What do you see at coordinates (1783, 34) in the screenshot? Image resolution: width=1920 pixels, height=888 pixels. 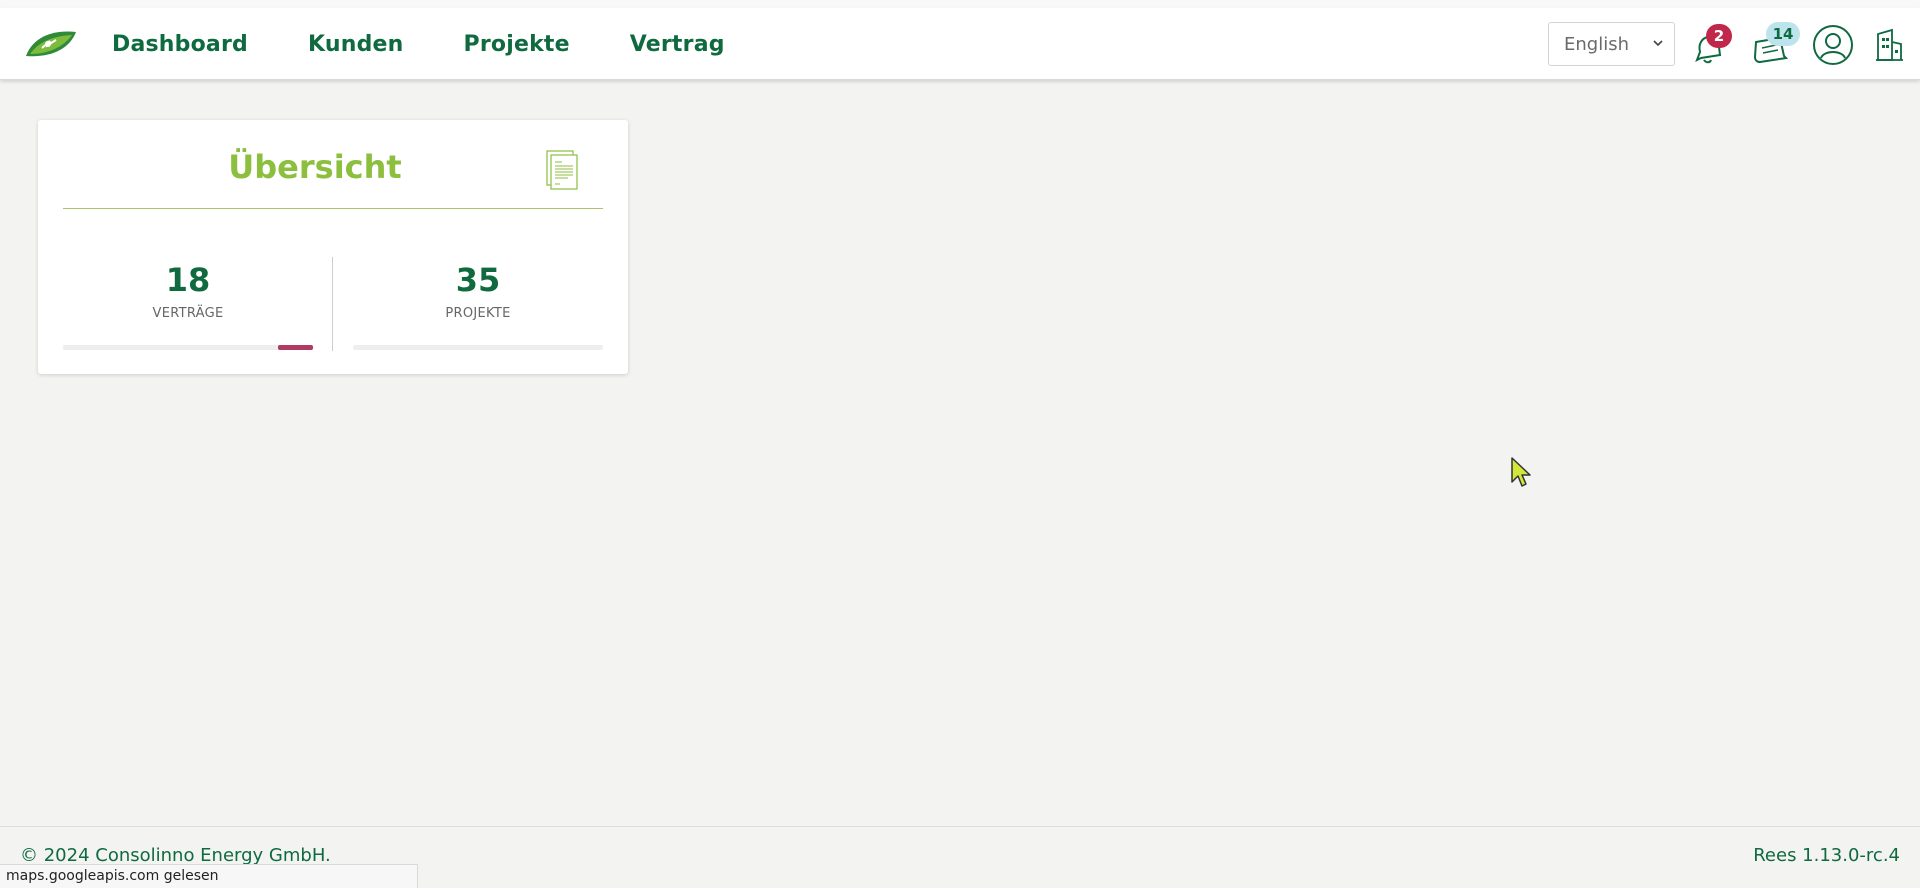 I see `news-count-badge: 14` at bounding box center [1783, 34].